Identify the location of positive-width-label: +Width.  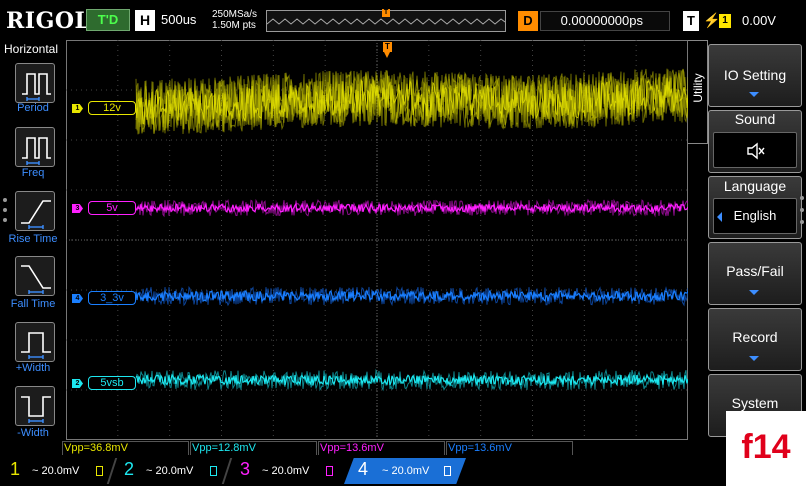
(33, 368).